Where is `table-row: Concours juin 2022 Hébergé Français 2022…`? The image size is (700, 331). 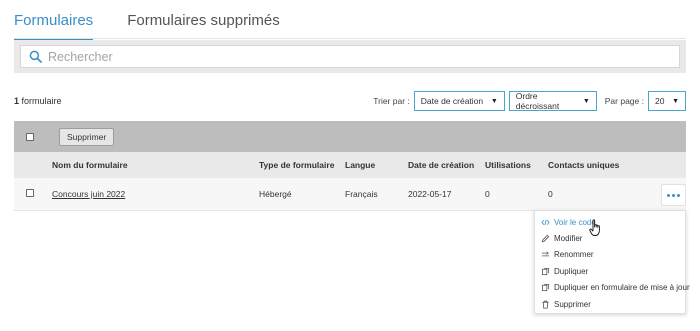
table-row: Concours juin 2022 Hébergé Français 2022… is located at coordinates (350, 194).